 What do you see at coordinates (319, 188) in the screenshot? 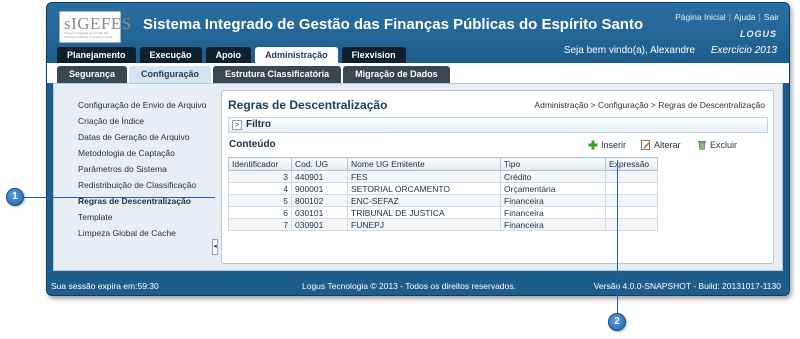
I see `cell-cod-ug: 900001` at bounding box center [319, 188].